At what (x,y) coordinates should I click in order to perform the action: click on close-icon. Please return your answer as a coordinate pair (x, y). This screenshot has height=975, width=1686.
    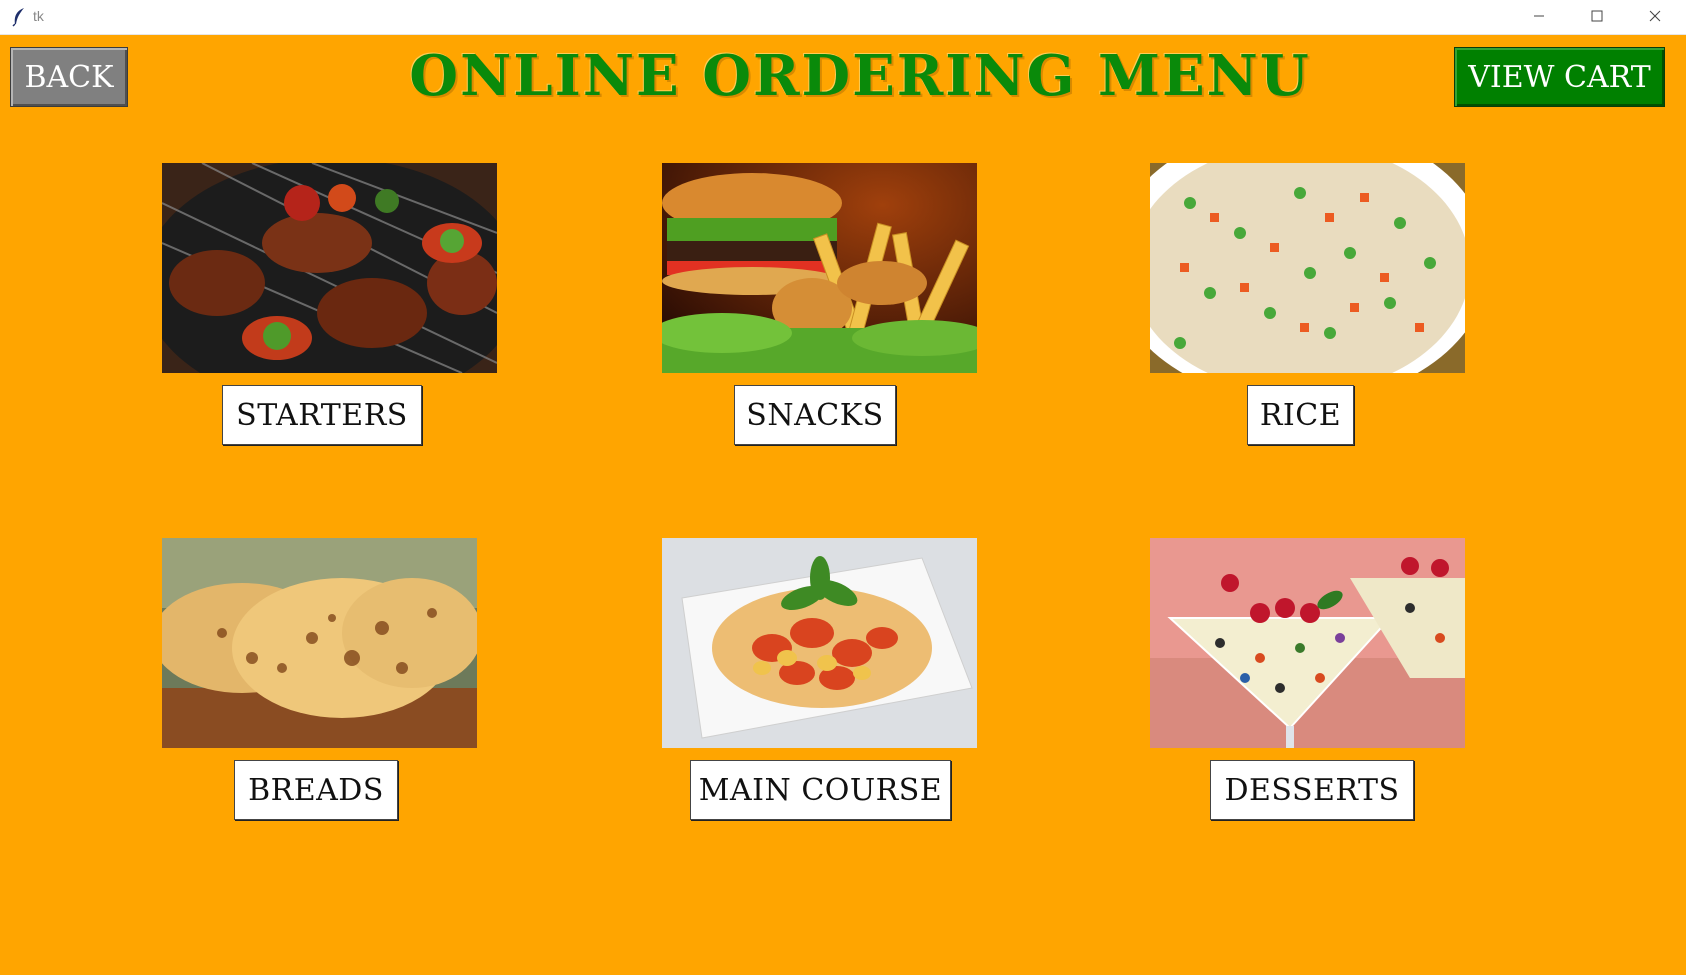
    Looking at the image, I should click on (1655, 16).